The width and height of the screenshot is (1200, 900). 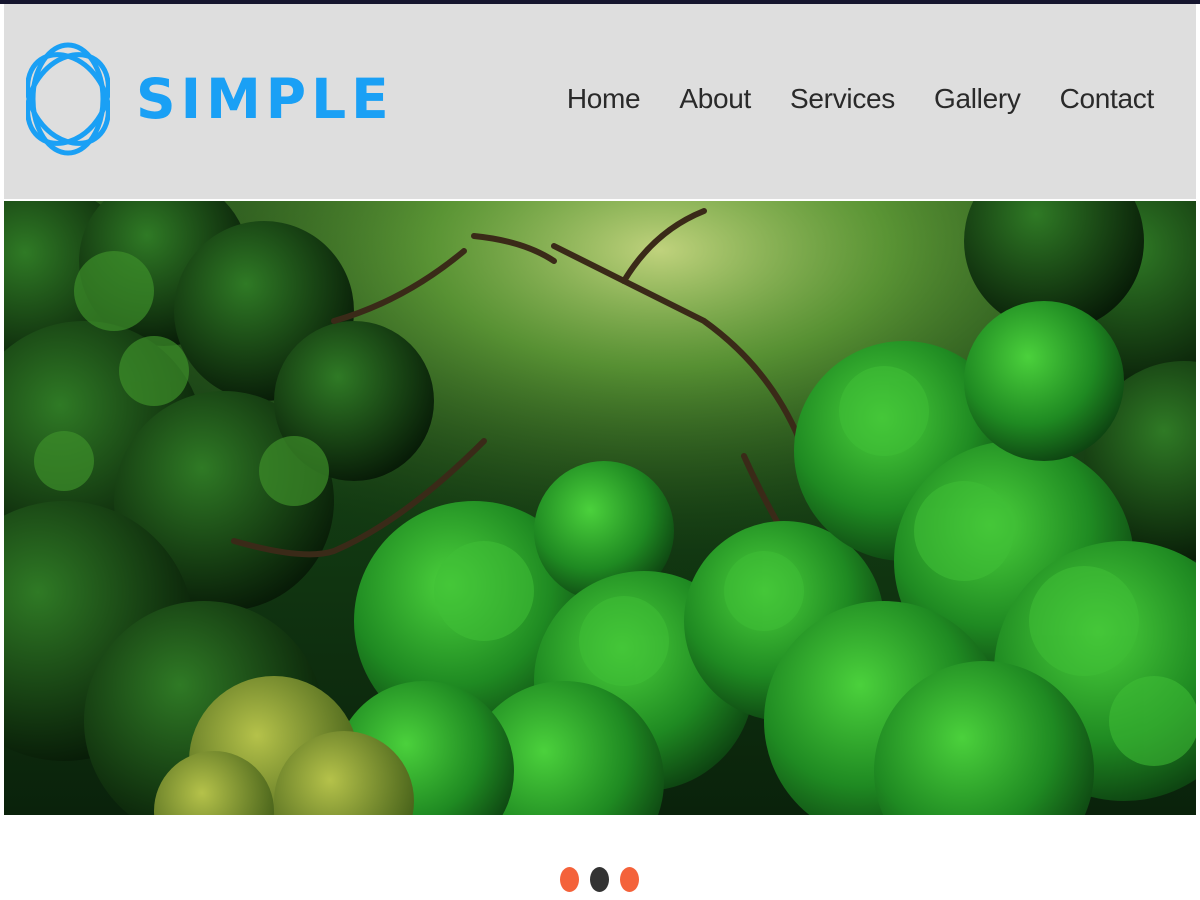 What do you see at coordinates (604, 99) in the screenshot?
I see `nav-home: Home` at bounding box center [604, 99].